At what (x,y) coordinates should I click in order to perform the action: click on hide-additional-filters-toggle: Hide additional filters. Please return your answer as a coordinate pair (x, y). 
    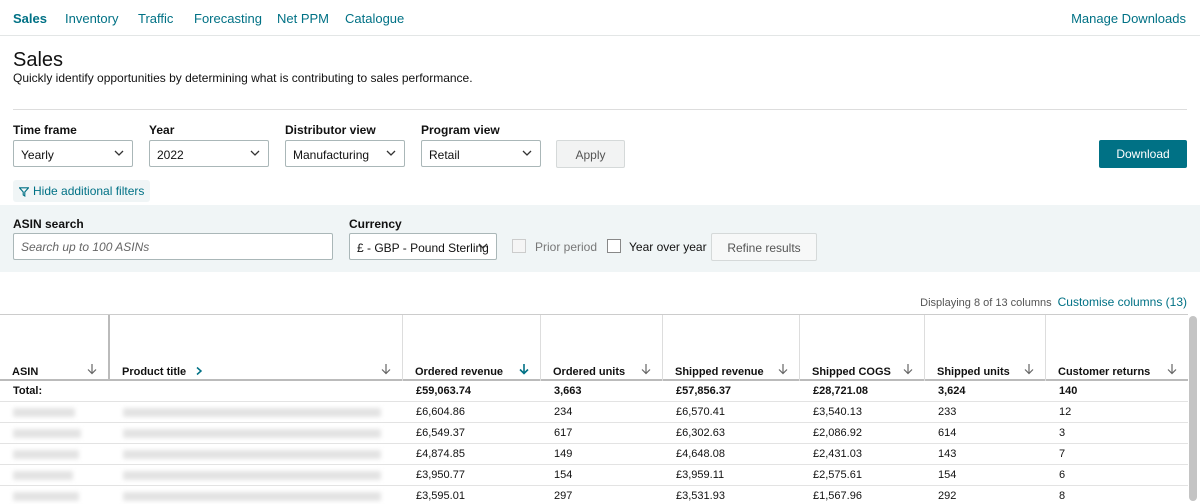
    Looking at the image, I should click on (82, 191).